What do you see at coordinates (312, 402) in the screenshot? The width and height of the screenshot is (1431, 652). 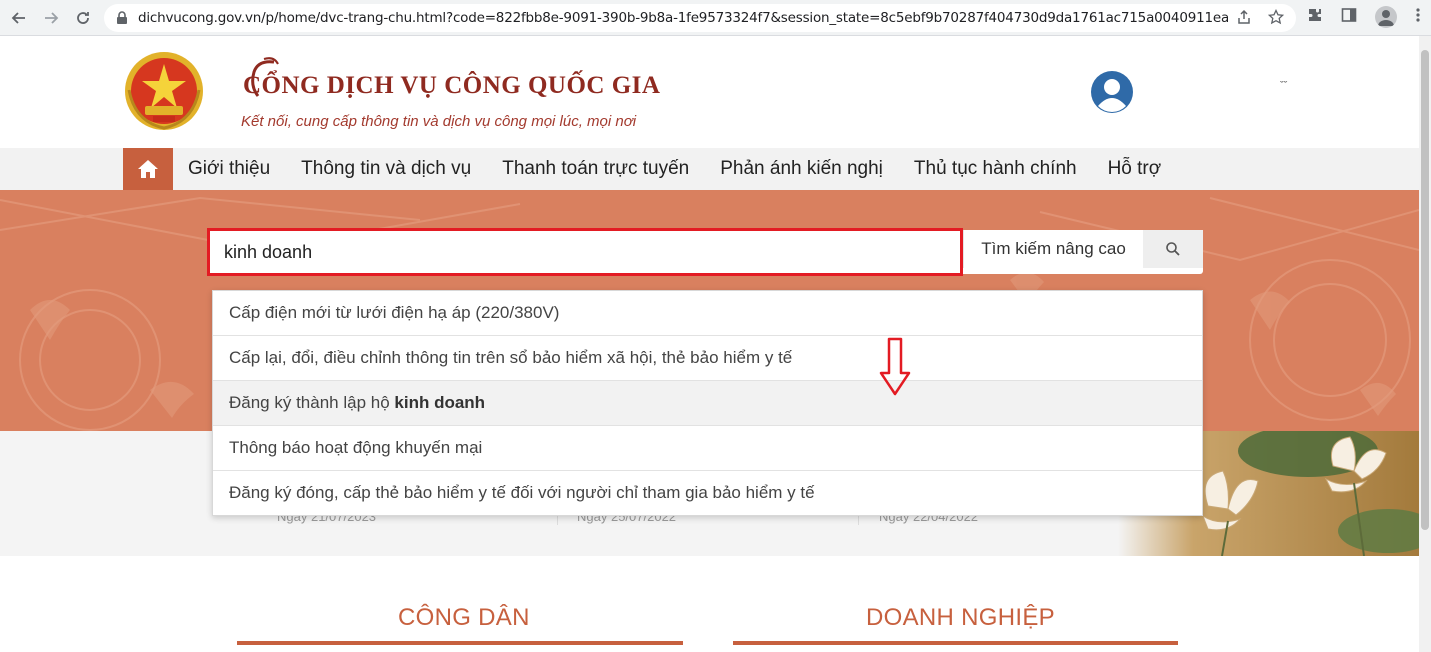 I see `suggestion-text: Đăng ký thành lập hộ` at bounding box center [312, 402].